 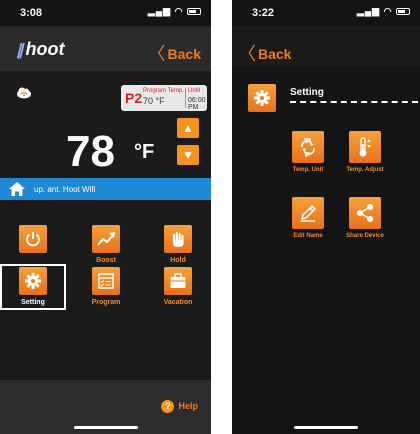 I want to click on owl-logo-icon: ∥, so click(x=20, y=50).